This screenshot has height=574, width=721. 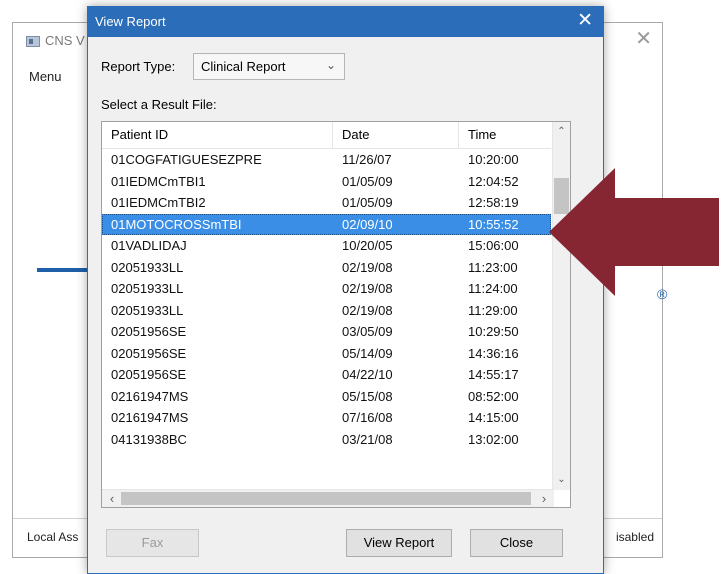 What do you see at coordinates (326, 418) in the screenshot?
I see `table-row: 02161947MS 07/16/08 14:15:00` at bounding box center [326, 418].